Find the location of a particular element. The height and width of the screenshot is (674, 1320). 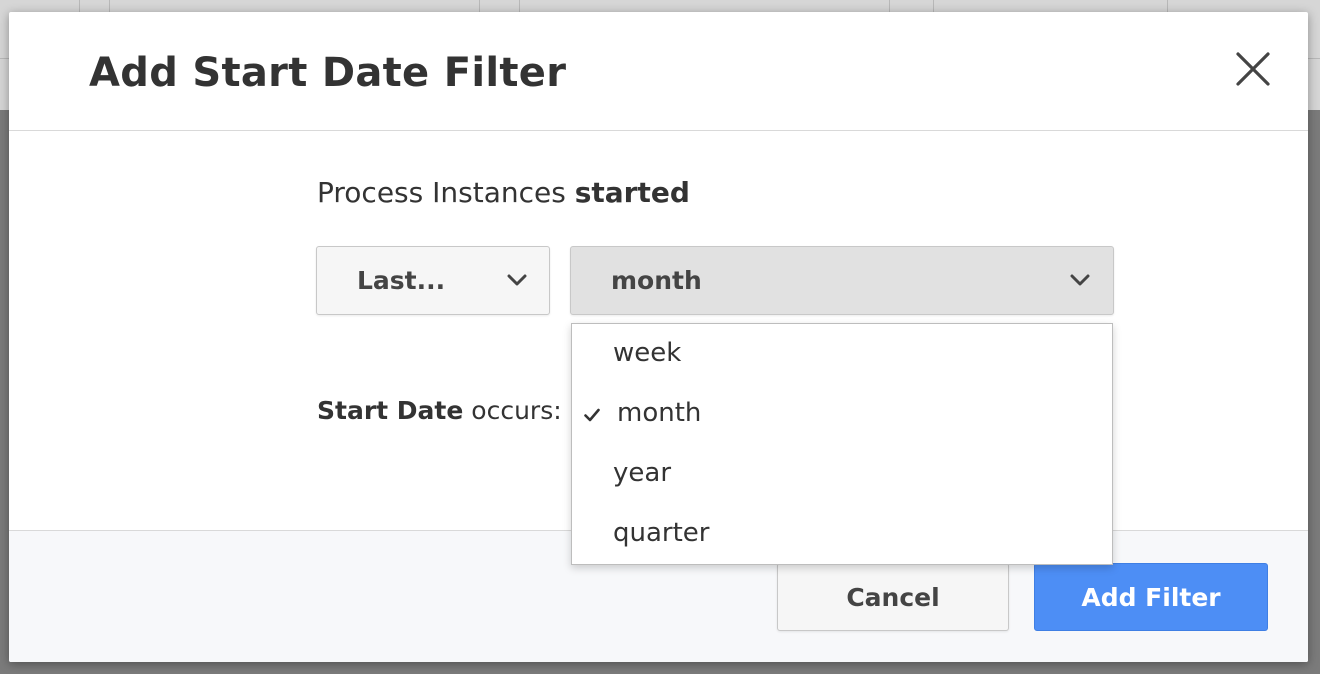

close-icon is located at coordinates (1253, 69).